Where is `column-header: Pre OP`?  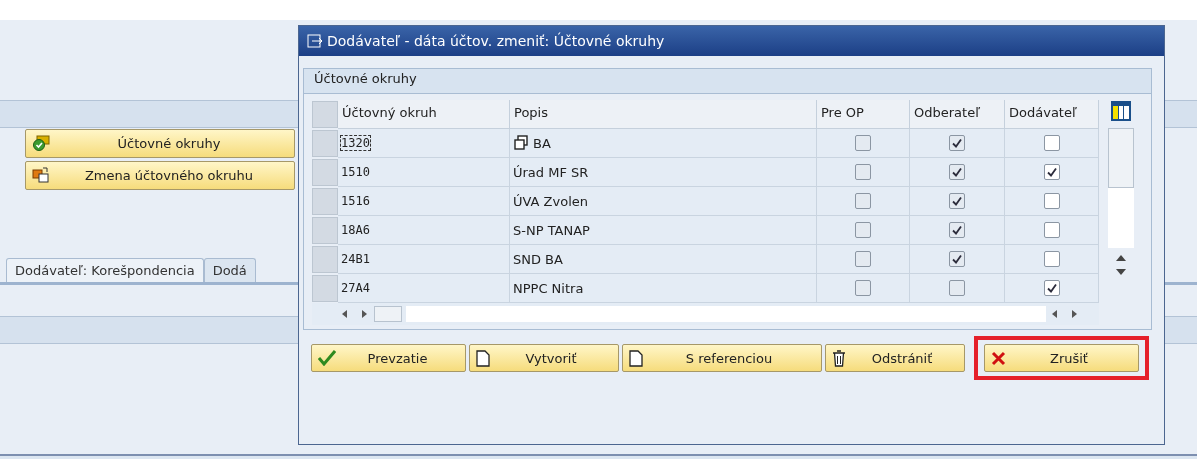
column-header: Pre OP is located at coordinates (863, 114).